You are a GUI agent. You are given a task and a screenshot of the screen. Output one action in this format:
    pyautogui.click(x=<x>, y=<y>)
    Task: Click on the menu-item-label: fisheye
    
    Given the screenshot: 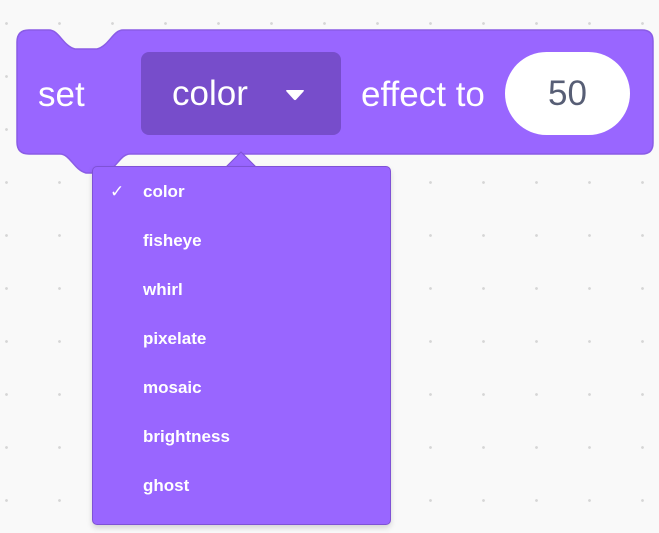 What is the action you would take?
    pyautogui.click(x=172, y=240)
    